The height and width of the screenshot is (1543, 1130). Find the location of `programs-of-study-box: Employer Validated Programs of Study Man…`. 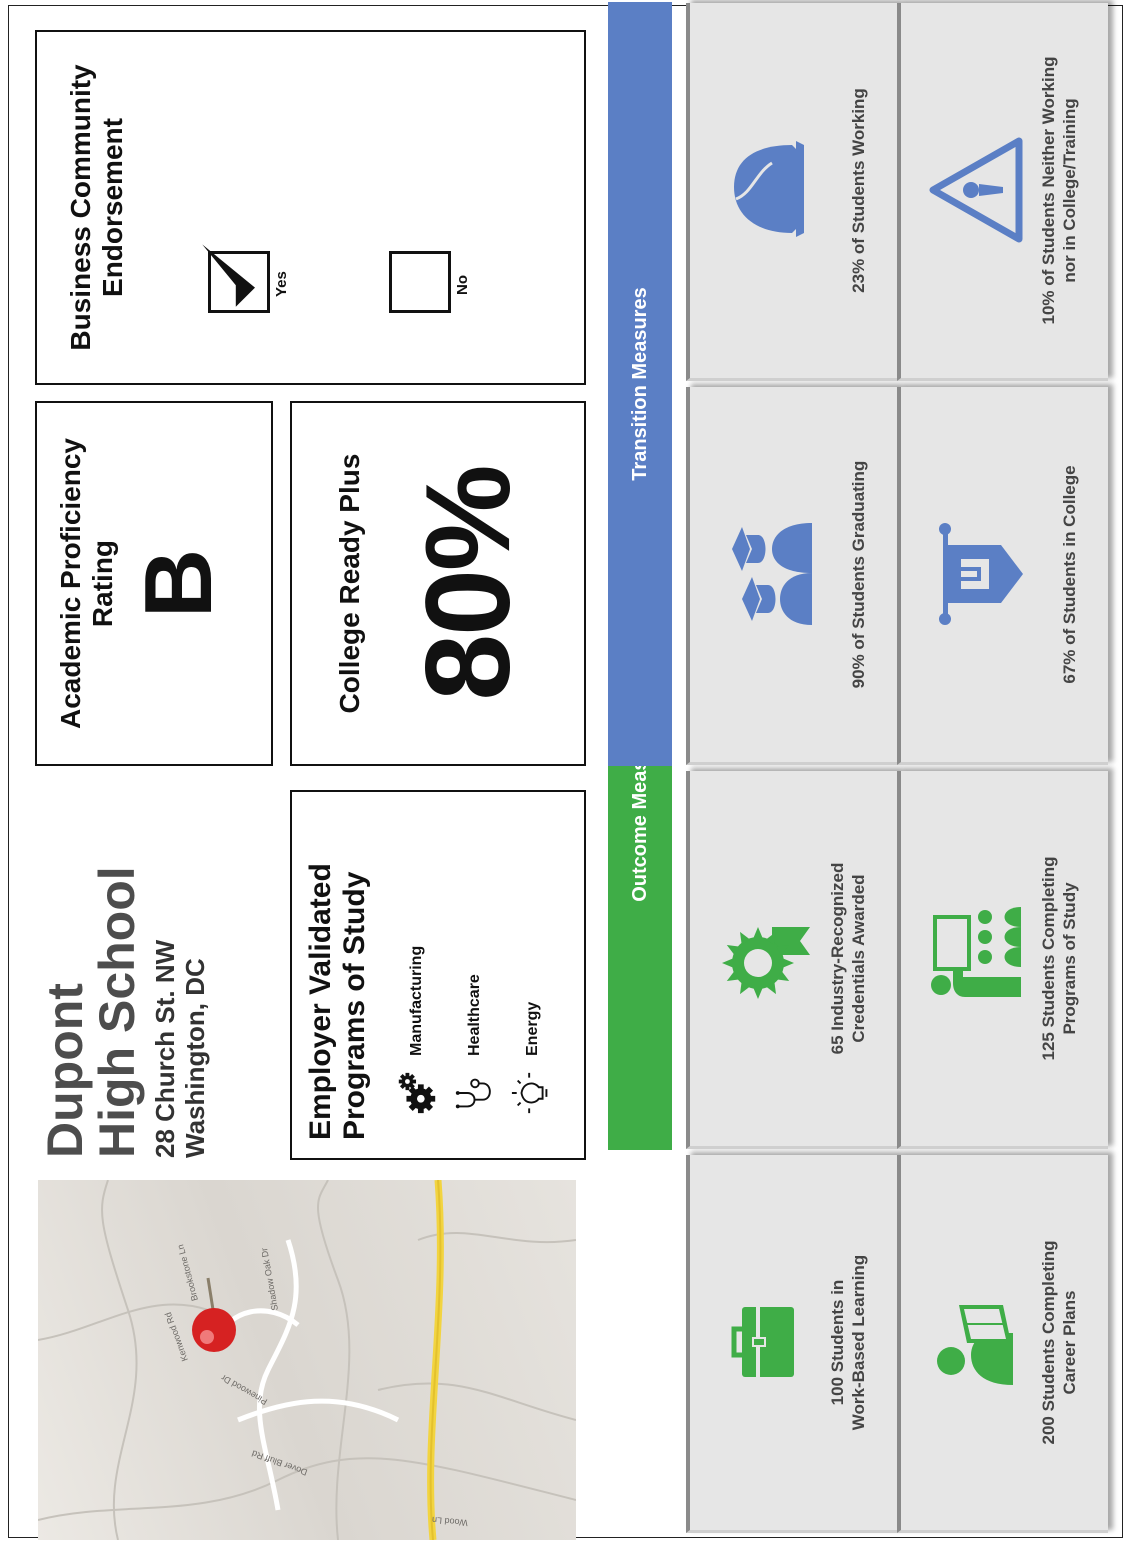

programs-of-study-box: Employer Validated Programs of Study Man… is located at coordinates (438, 975).